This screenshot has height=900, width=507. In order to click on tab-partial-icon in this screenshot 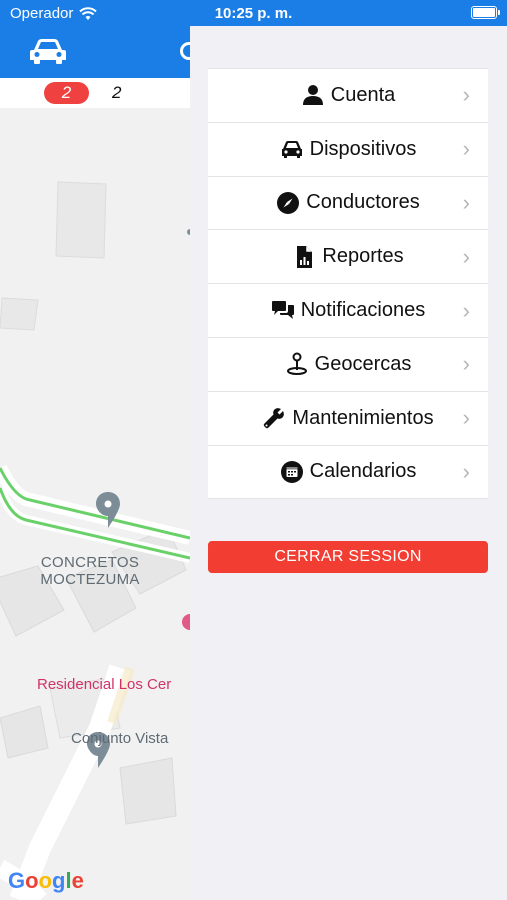, I will do `click(185, 51)`.